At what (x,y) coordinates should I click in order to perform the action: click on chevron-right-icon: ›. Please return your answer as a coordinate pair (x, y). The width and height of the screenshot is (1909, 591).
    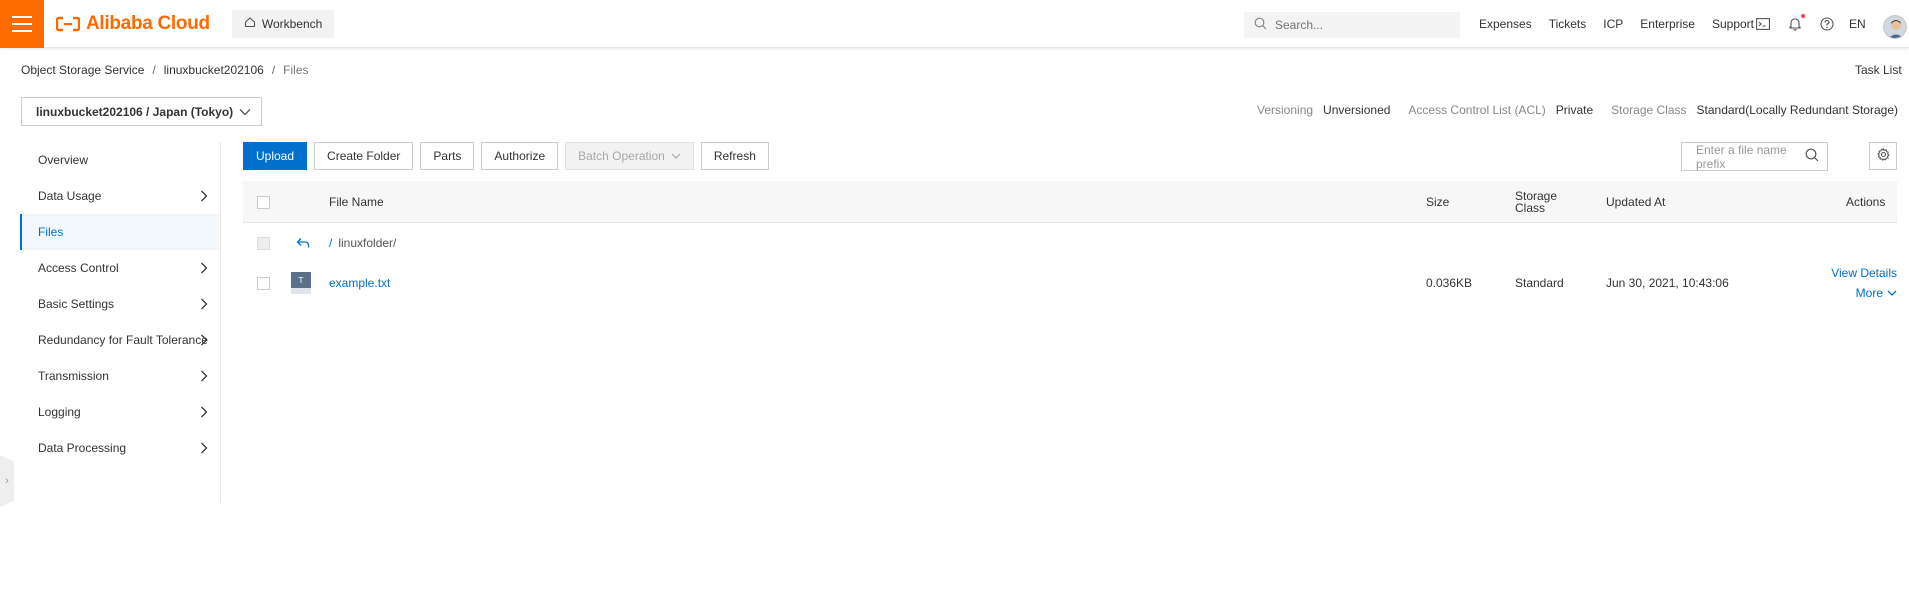
    Looking at the image, I should click on (7, 481).